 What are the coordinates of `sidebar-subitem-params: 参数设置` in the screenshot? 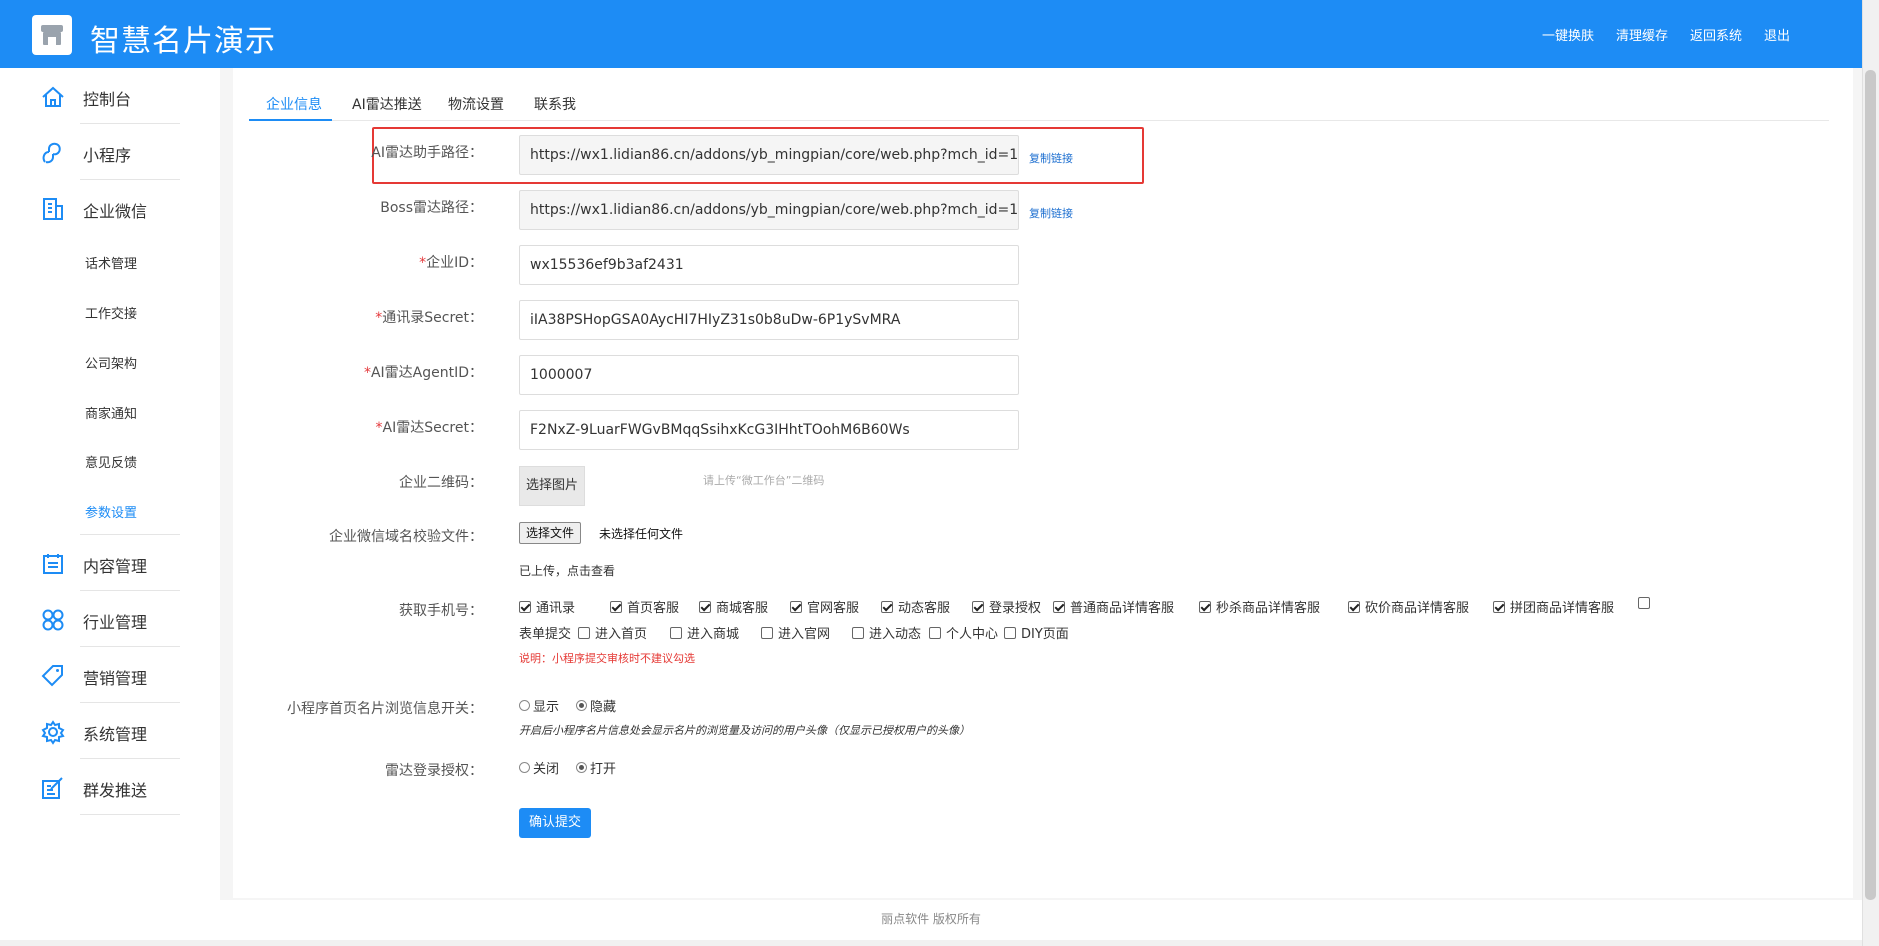 It's located at (111, 511).